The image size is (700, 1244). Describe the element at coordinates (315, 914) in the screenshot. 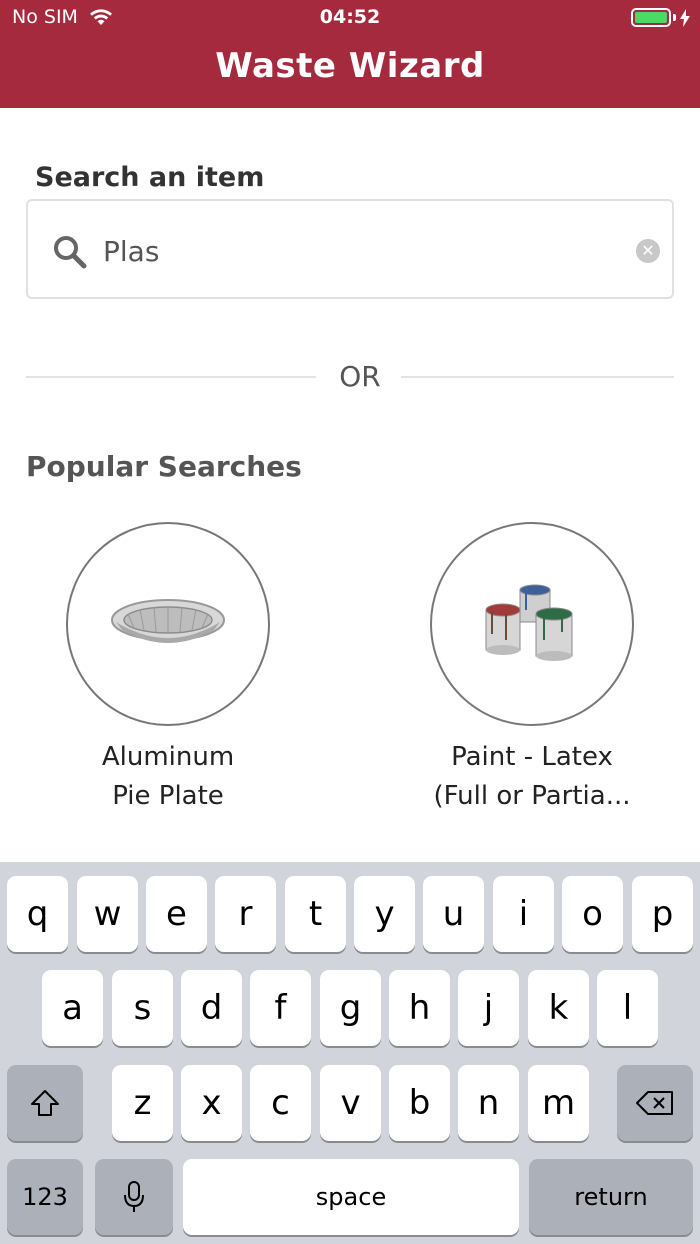

I see `key-t: t` at that location.